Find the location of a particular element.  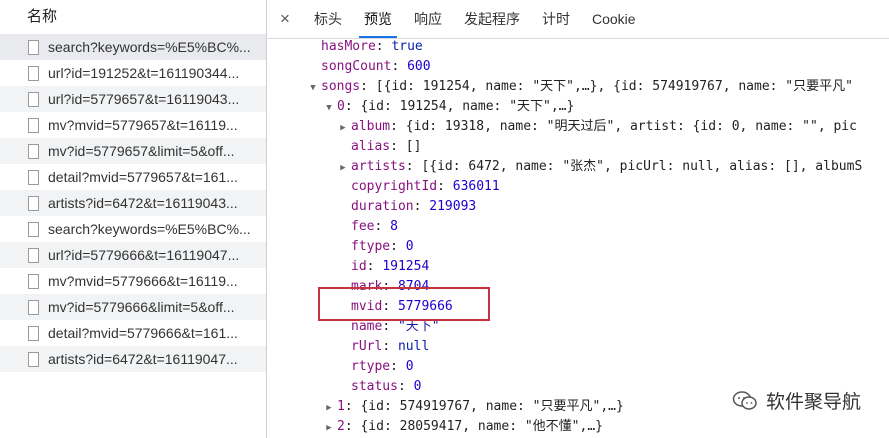

json-value: 219093 is located at coordinates (453, 206).